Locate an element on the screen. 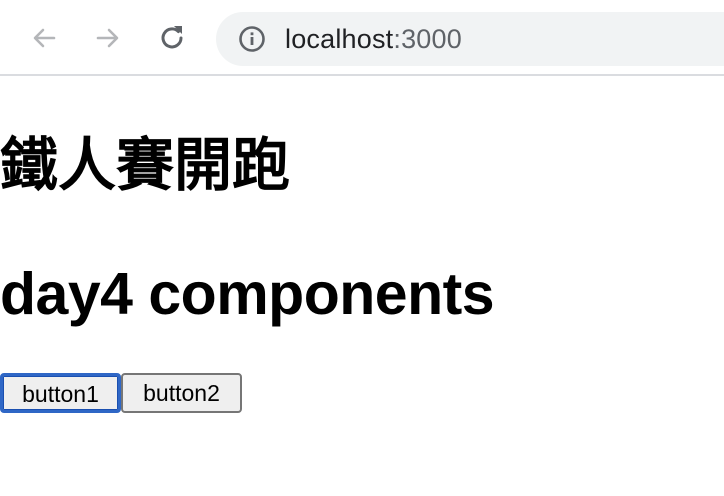 This screenshot has width=724, height=496. page-heading-cjk: 鐵人賽開跑 is located at coordinates (145, 165).